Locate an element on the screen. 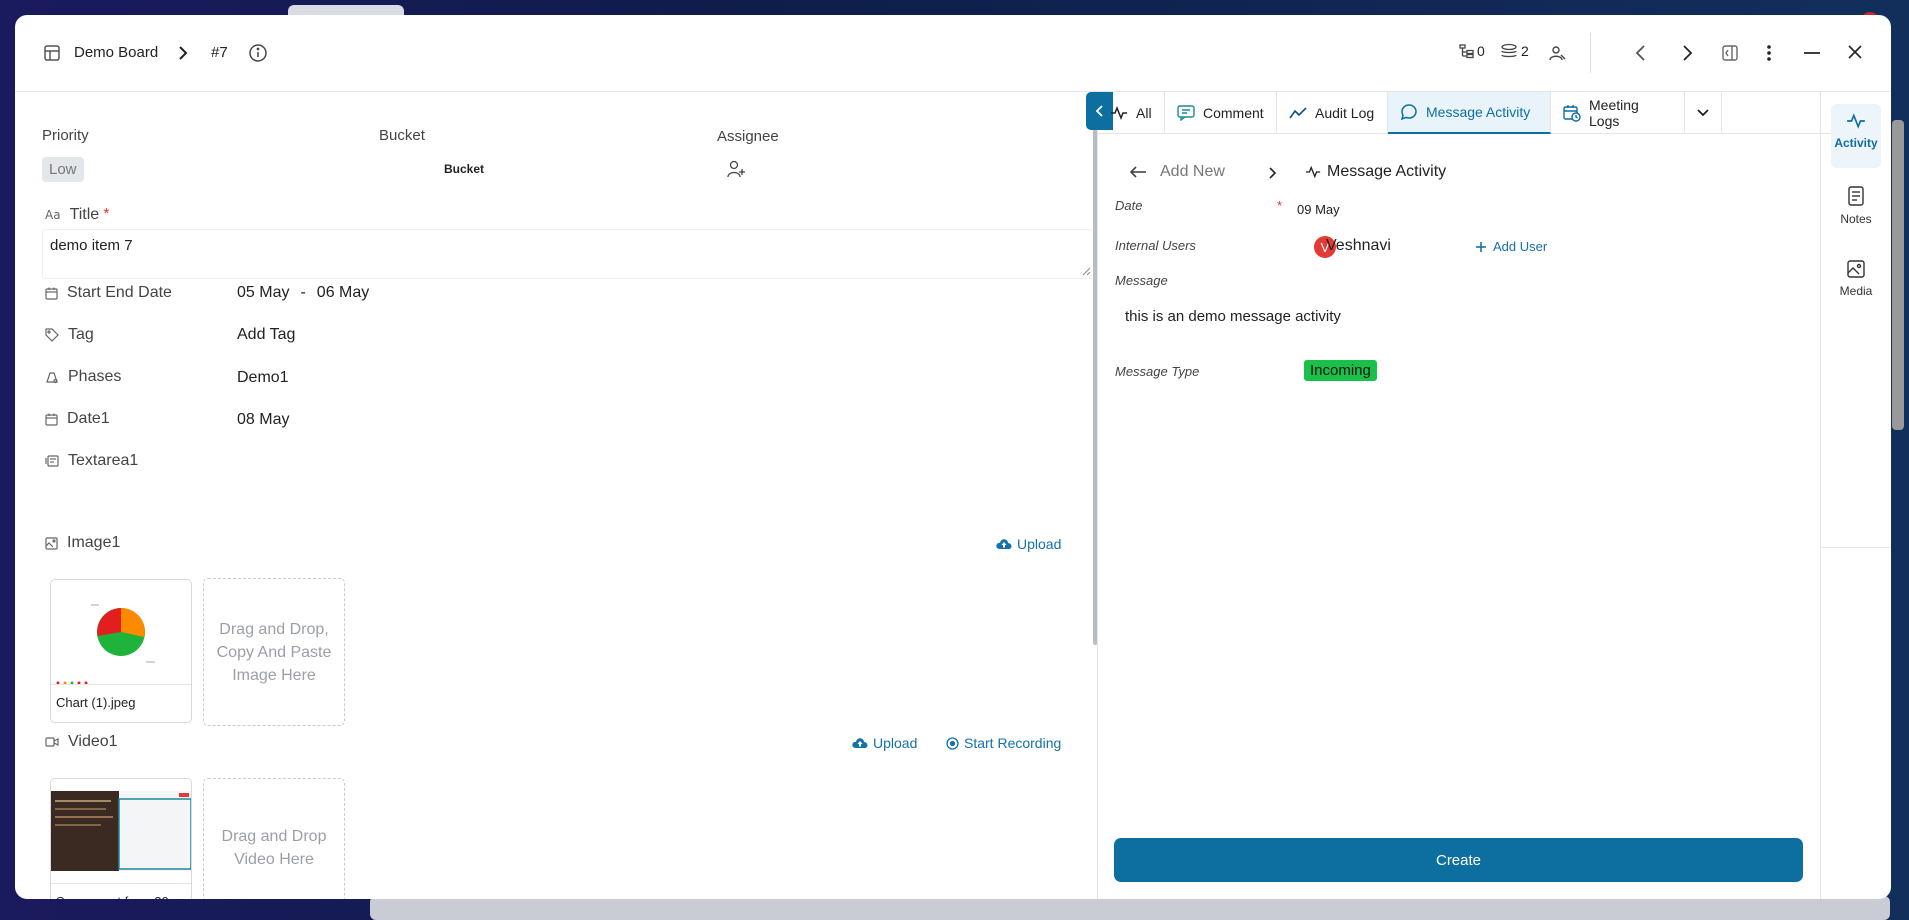 Image resolution: width=1909 pixels, height=920 pixels. bucket-value: Bucket is located at coordinates (464, 169).